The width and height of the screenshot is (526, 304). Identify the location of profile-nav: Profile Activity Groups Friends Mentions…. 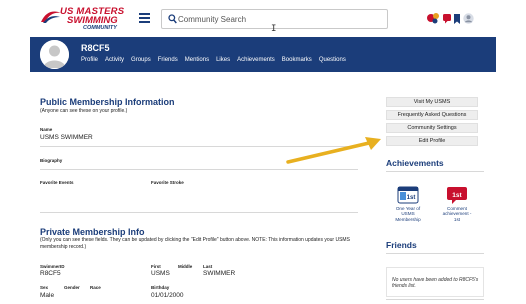
(213, 60).